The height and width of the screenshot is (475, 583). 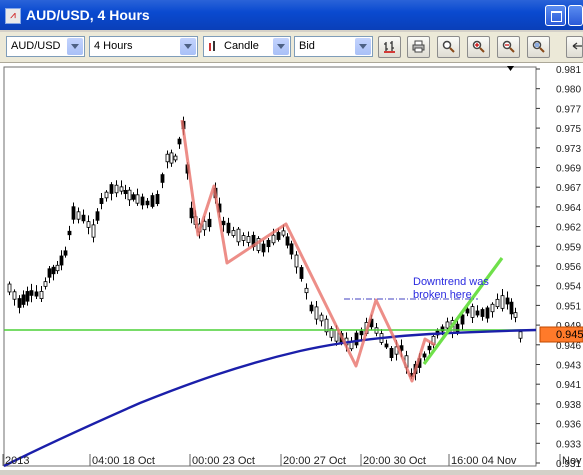 What do you see at coordinates (568, 425) in the screenshot?
I see `price-tick-label: 0.936` at bounding box center [568, 425].